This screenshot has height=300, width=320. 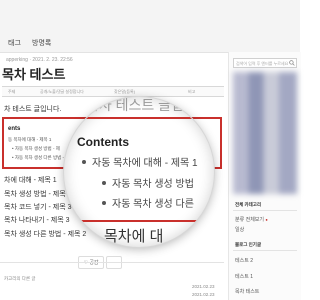 I want to click on toc-item: 동 목차에 대해 - 제목 1, so click(x=29, y=140).